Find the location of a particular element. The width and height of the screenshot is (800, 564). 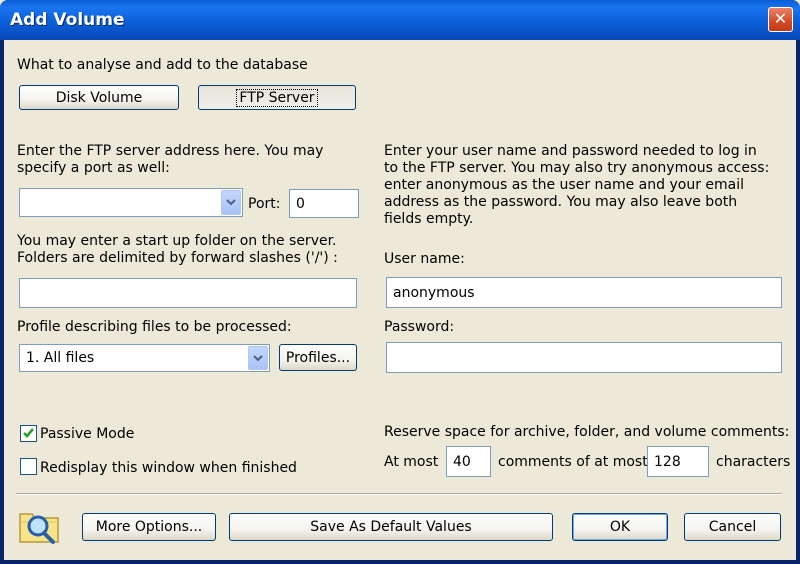

ftp-server-button: FTP Server is located at coordinates (277, 97).